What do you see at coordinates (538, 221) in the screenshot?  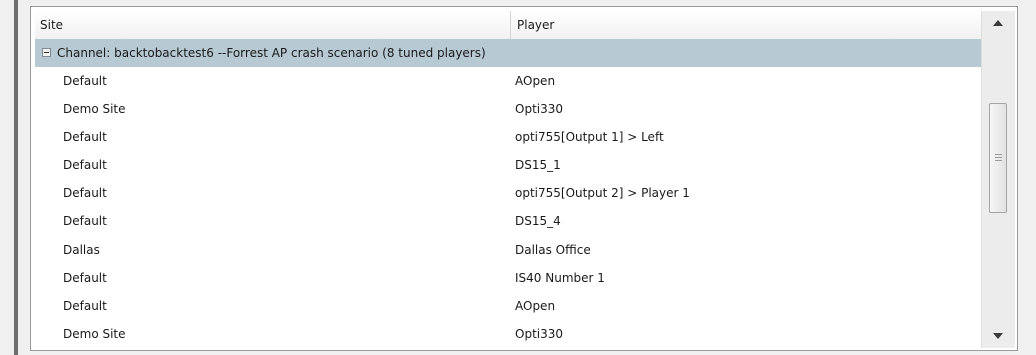 I see `cell-player: DS15_4` at bounding box center [538, 221].